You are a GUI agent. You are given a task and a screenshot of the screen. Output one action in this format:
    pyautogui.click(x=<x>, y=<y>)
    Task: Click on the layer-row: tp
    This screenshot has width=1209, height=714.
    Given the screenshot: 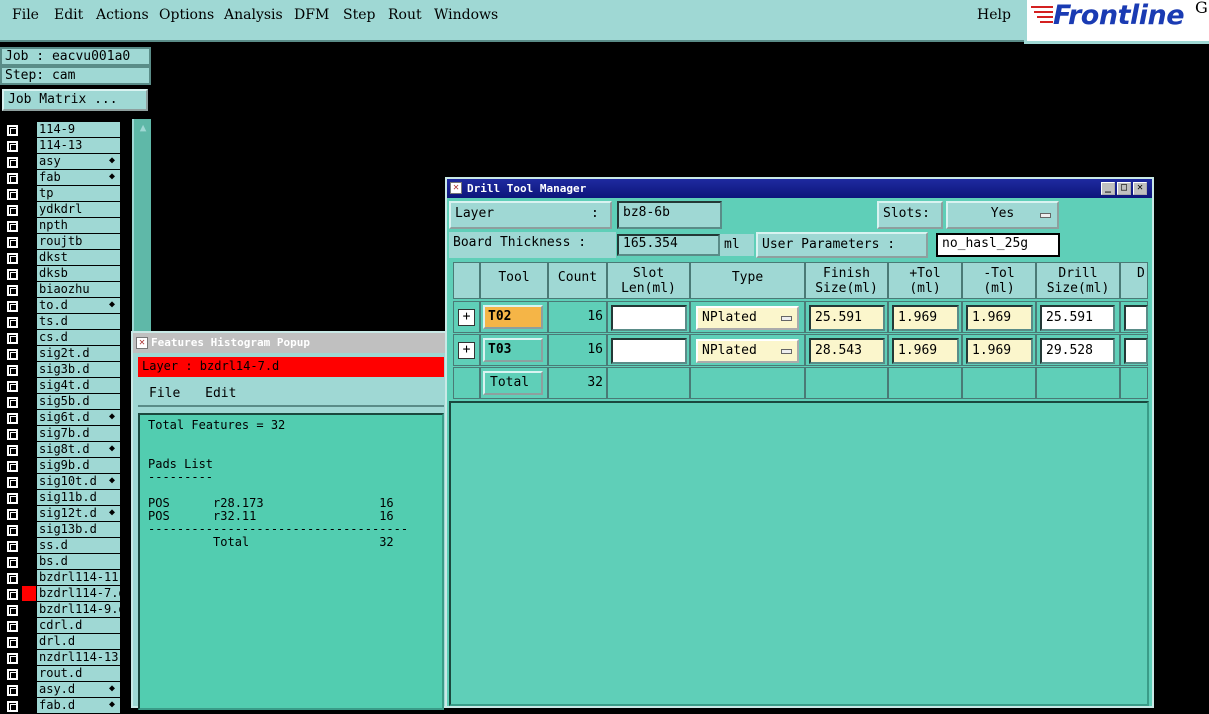 What is the action you would take?
    pyautogui.click(x=62, y=194)
    